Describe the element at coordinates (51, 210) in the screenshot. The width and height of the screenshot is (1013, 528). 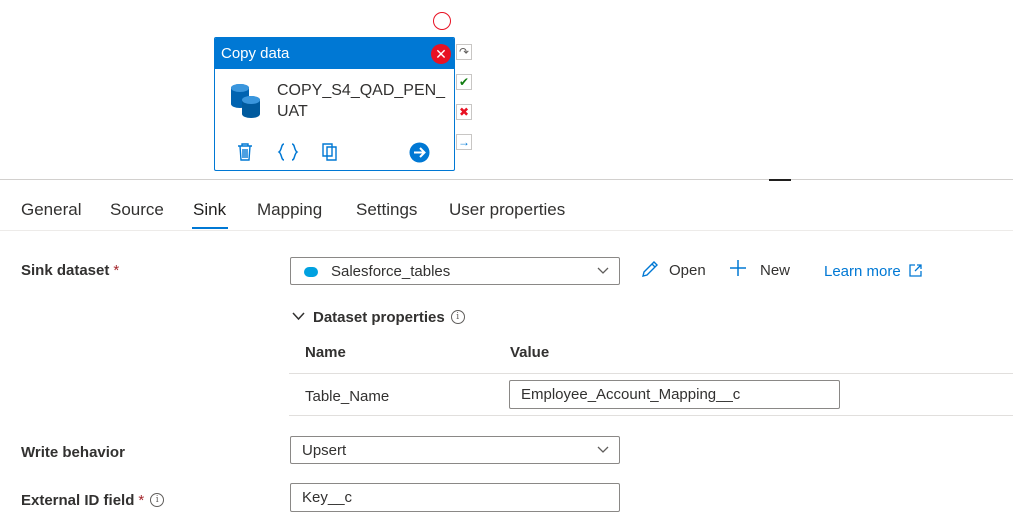
I see `tab-general: General` at that location.